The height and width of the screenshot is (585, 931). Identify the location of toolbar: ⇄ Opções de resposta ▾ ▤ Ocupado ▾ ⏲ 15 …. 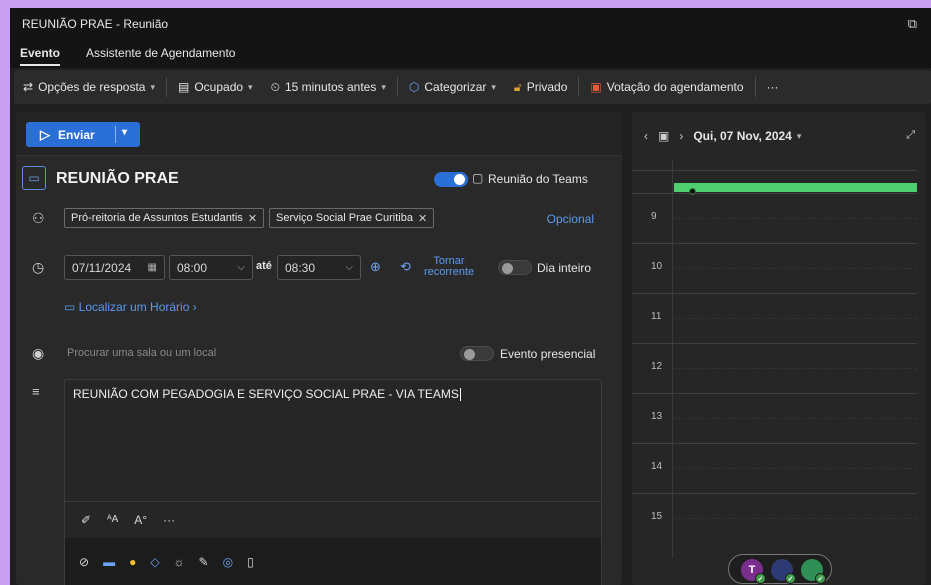
(472, 87).